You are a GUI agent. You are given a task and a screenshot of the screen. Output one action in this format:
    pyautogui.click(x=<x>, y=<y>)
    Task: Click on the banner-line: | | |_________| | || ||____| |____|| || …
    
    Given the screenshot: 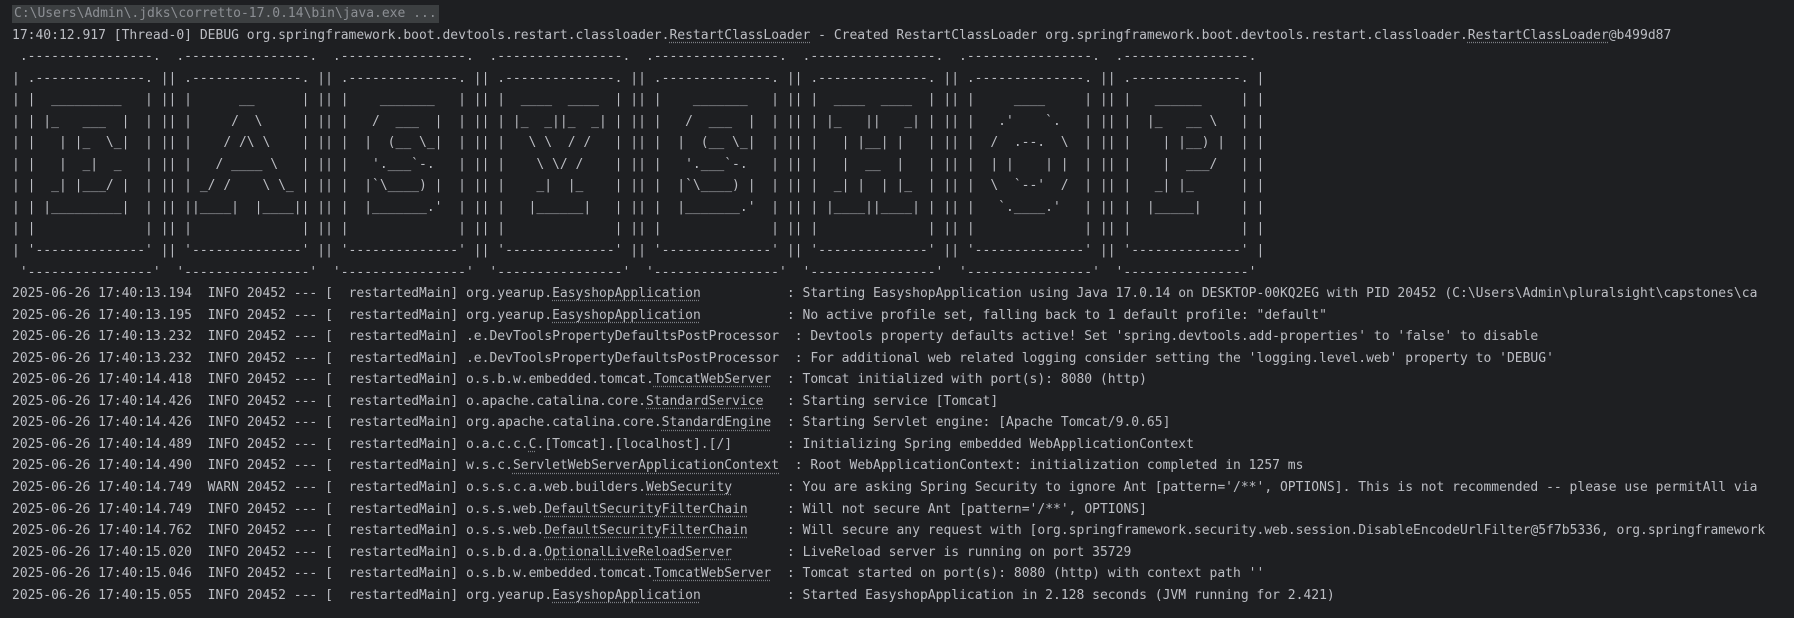 What is the action you would take?
    pyautogui.click(x=638, y=207)
    